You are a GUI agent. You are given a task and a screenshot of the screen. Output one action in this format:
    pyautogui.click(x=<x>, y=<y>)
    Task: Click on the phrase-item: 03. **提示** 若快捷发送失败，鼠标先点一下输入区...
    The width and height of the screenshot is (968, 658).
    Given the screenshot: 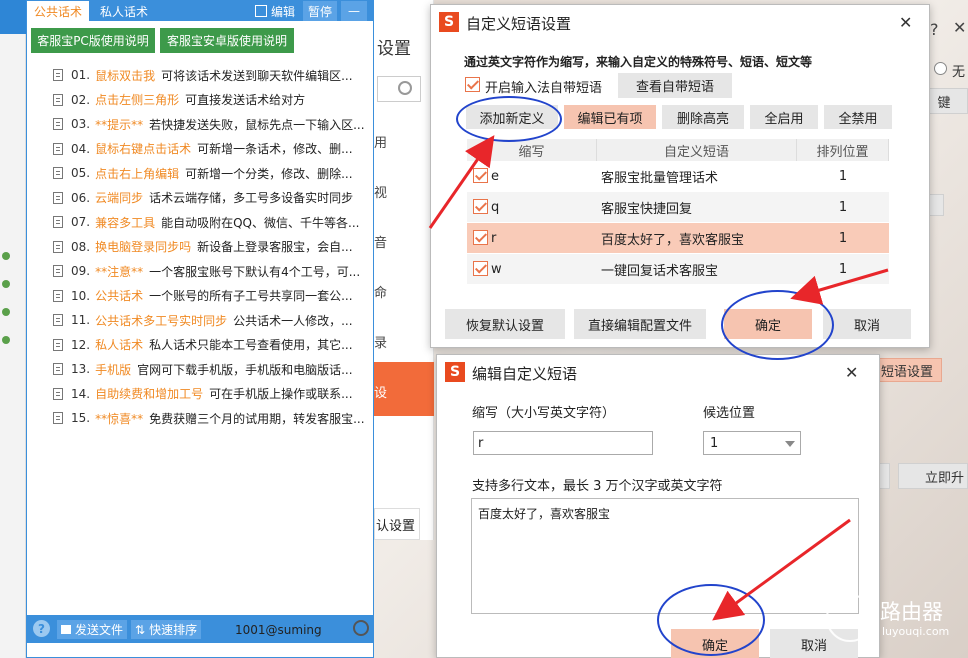 What is the action you would take?
    pyautogui.click(x=214, y=124)
    